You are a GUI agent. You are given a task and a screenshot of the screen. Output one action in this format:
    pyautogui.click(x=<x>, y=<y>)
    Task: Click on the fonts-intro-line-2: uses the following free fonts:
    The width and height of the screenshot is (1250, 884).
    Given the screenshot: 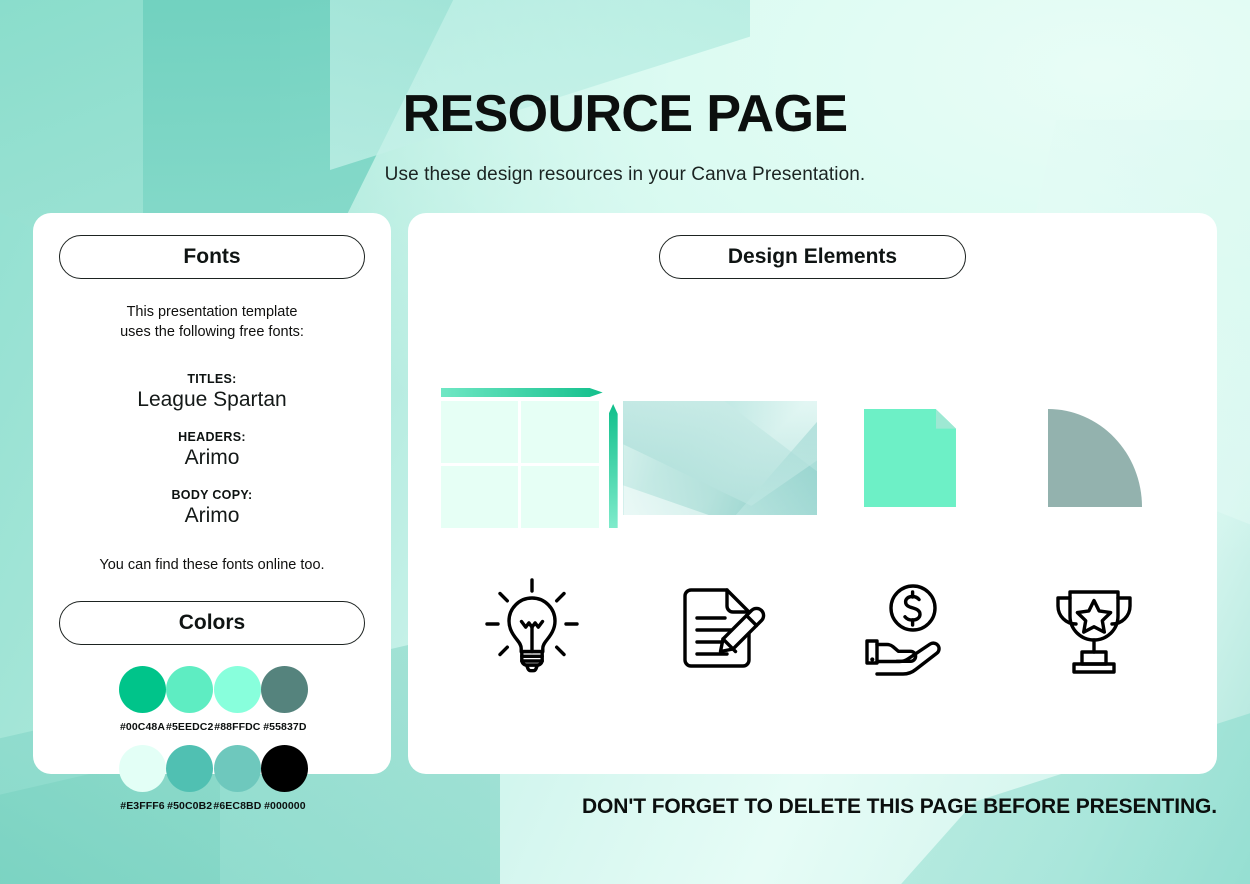 What is the action you would take?
    pyautogui.click(x=212, y=331)
    